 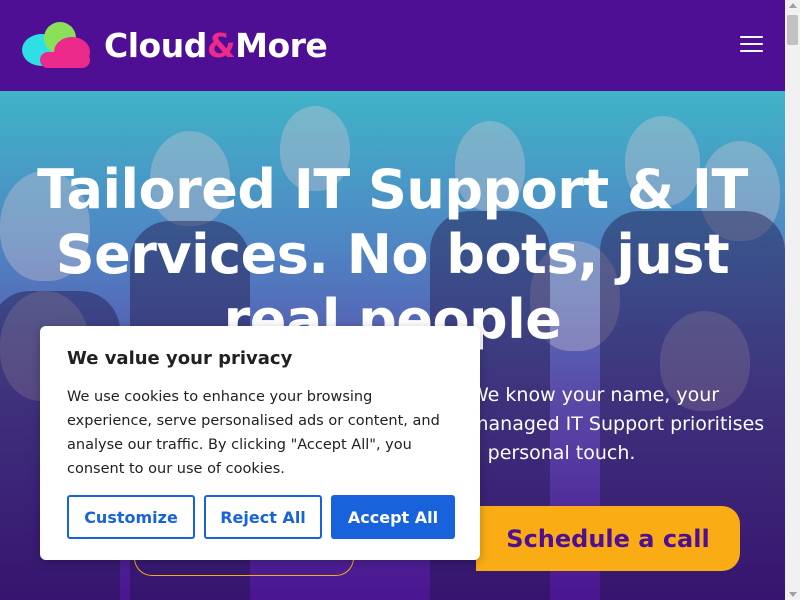 I want to click on logo-text-amp: &, so click(x=221, y=45).